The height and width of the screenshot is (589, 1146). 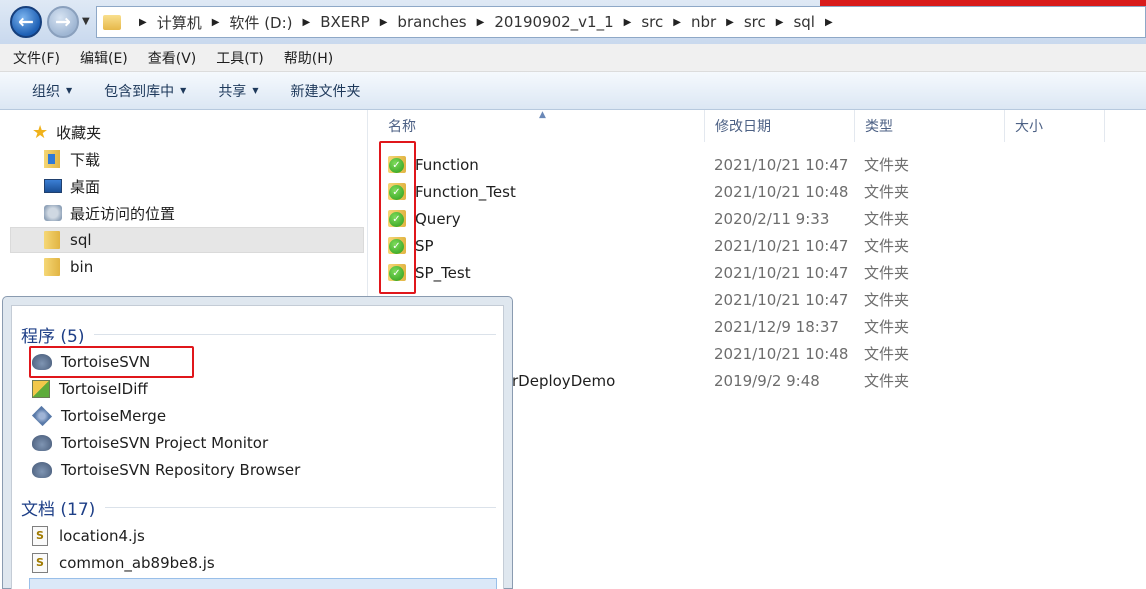 What do you see at coordinates (42, 470) in the screenshot?
I see `tortoise-icon` at bounding box center [42, 470].